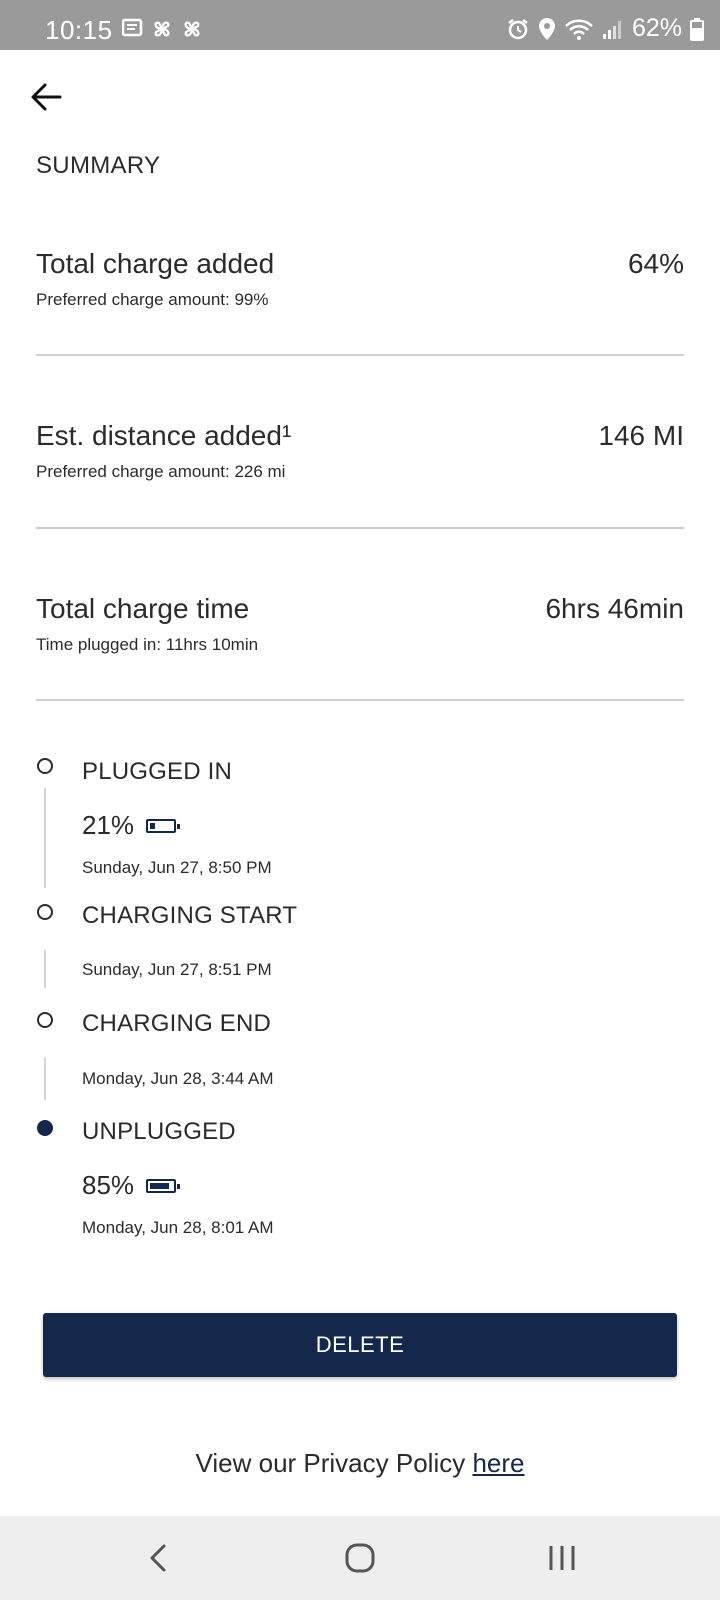 The width and height of the screenshot is (720, 1600). Describe the element at coordinates (164, 435) in the screenshot. I see `summary-label: Est. distance added¹` at that location.